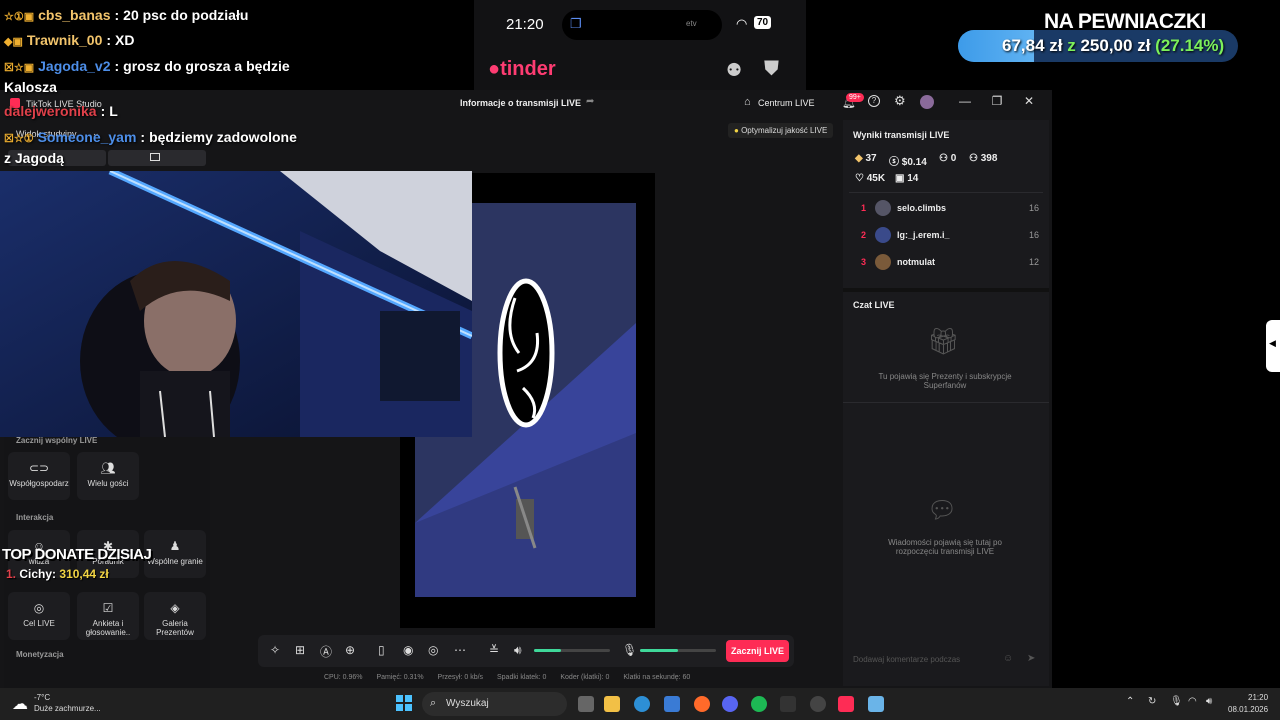 The image size is (1280, 720). I want to click on windows-icon: ❐, so click(576, 23).